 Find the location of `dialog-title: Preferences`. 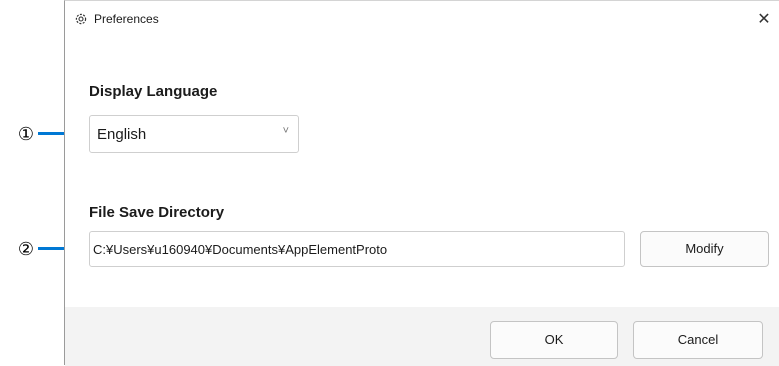

dialog-title: Preferences is located at coordinates (126, 19).